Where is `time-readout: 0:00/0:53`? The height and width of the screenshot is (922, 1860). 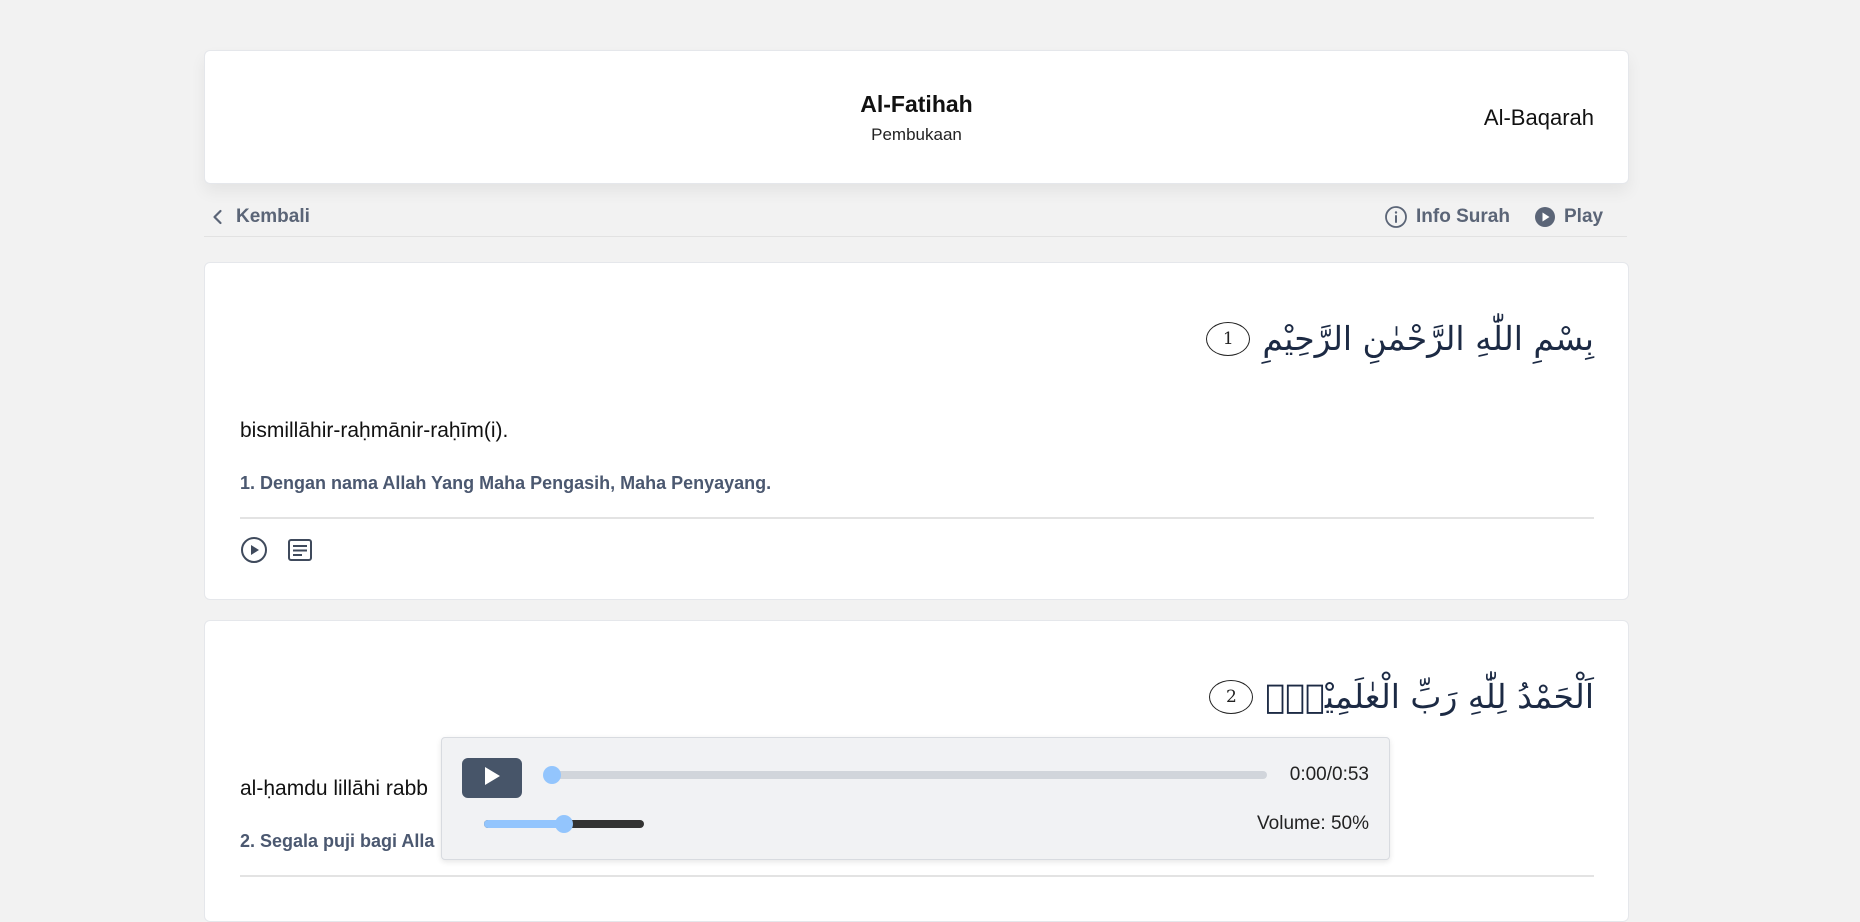 time-readout: 0:00/0:53 is located at coordinates (1329, 774).